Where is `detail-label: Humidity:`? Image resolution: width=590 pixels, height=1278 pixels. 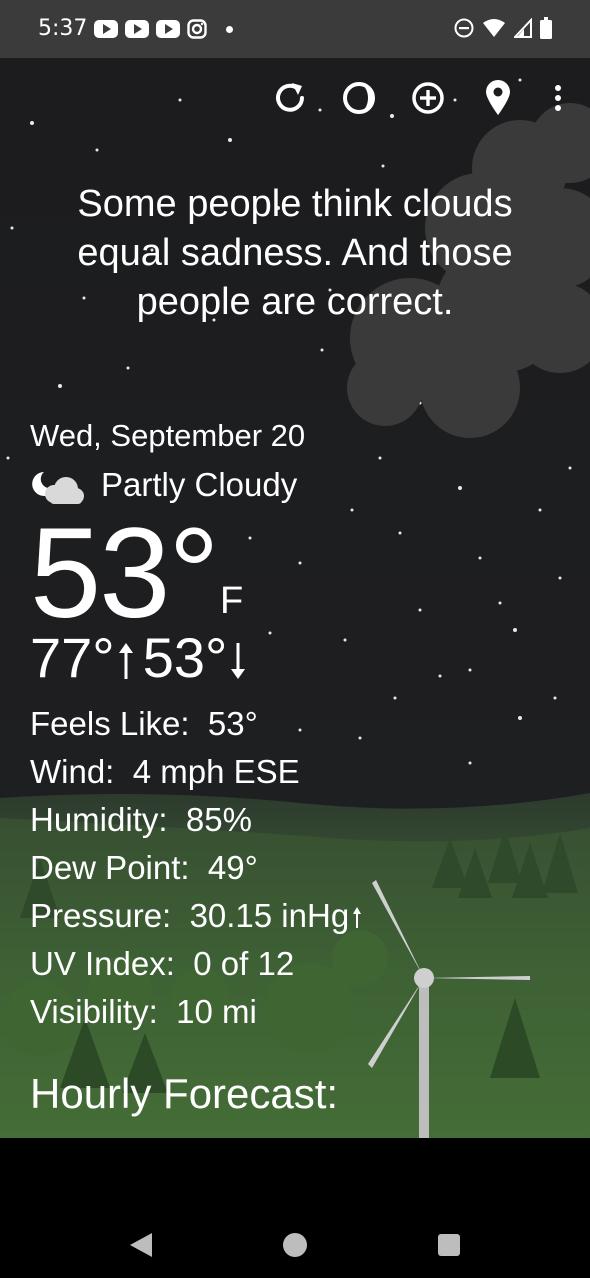
detail-label: Humidity: is located at coordinates (99, 819).